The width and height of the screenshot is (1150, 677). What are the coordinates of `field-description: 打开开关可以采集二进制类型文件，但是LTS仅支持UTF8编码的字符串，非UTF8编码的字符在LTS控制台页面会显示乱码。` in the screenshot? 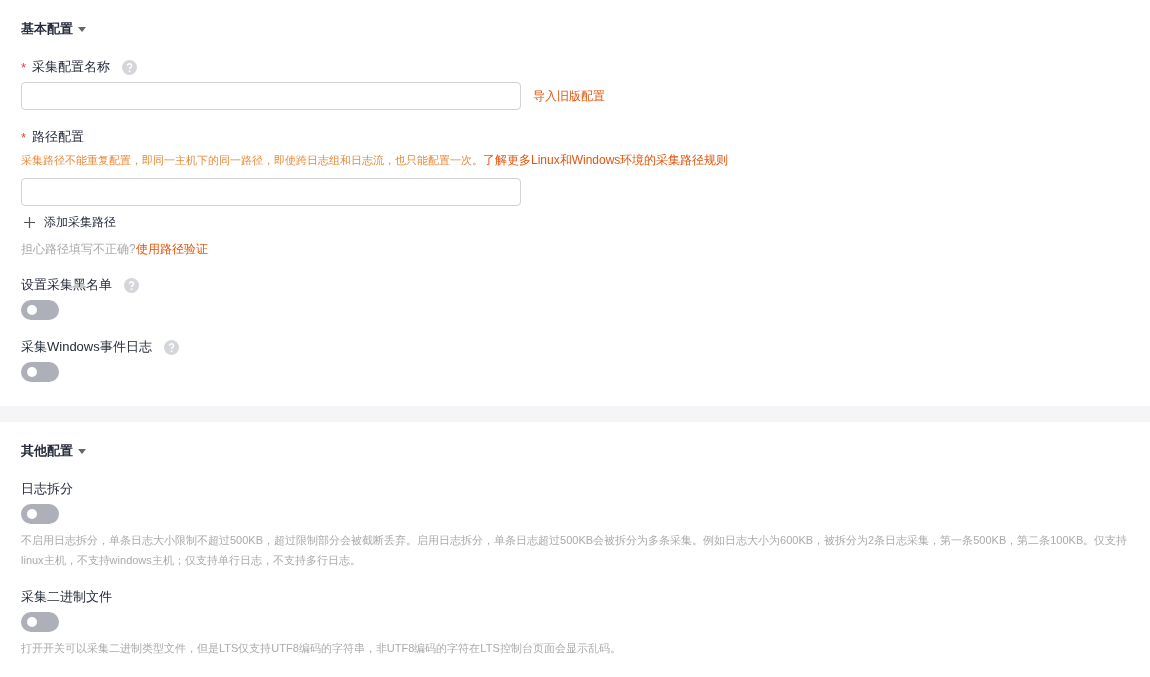 It's located at (321, 648).